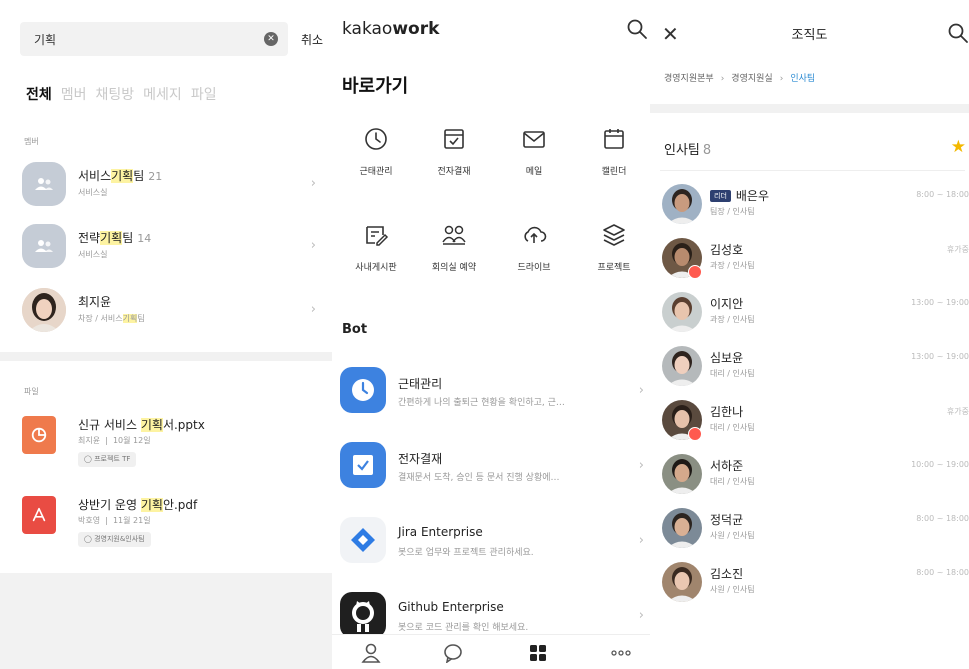 The height and width of the screenshot is (669, 969). What do you see at coordinates (312, 39) in the screenshot?
I see `cancel-button: 취소` at bounding box center [312, 39].